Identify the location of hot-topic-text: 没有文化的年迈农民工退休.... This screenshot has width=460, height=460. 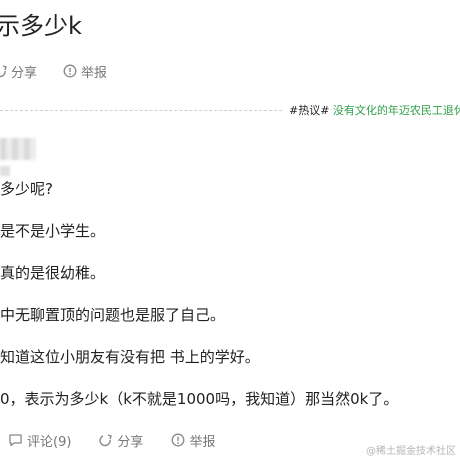
(396, 110).